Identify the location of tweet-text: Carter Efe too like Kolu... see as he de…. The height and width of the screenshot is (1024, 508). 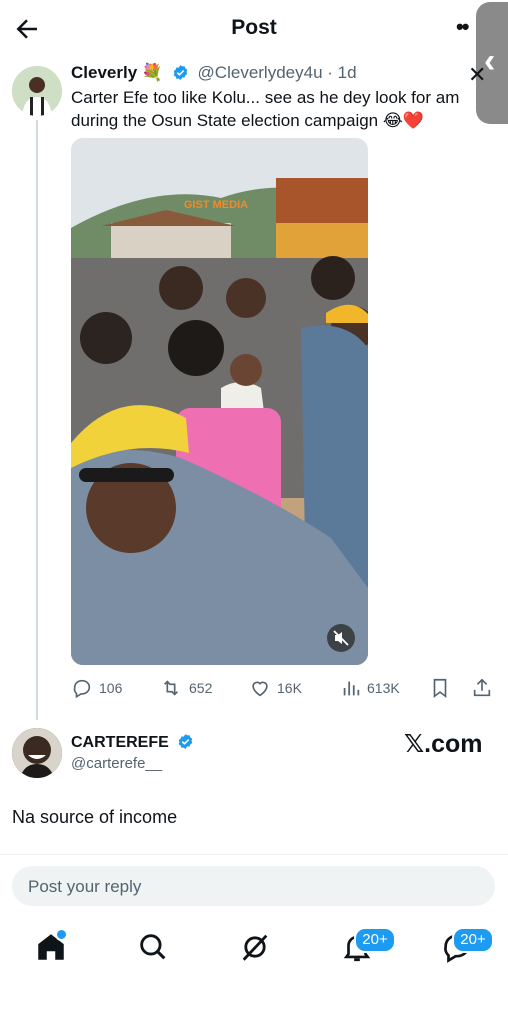
(265, 109).